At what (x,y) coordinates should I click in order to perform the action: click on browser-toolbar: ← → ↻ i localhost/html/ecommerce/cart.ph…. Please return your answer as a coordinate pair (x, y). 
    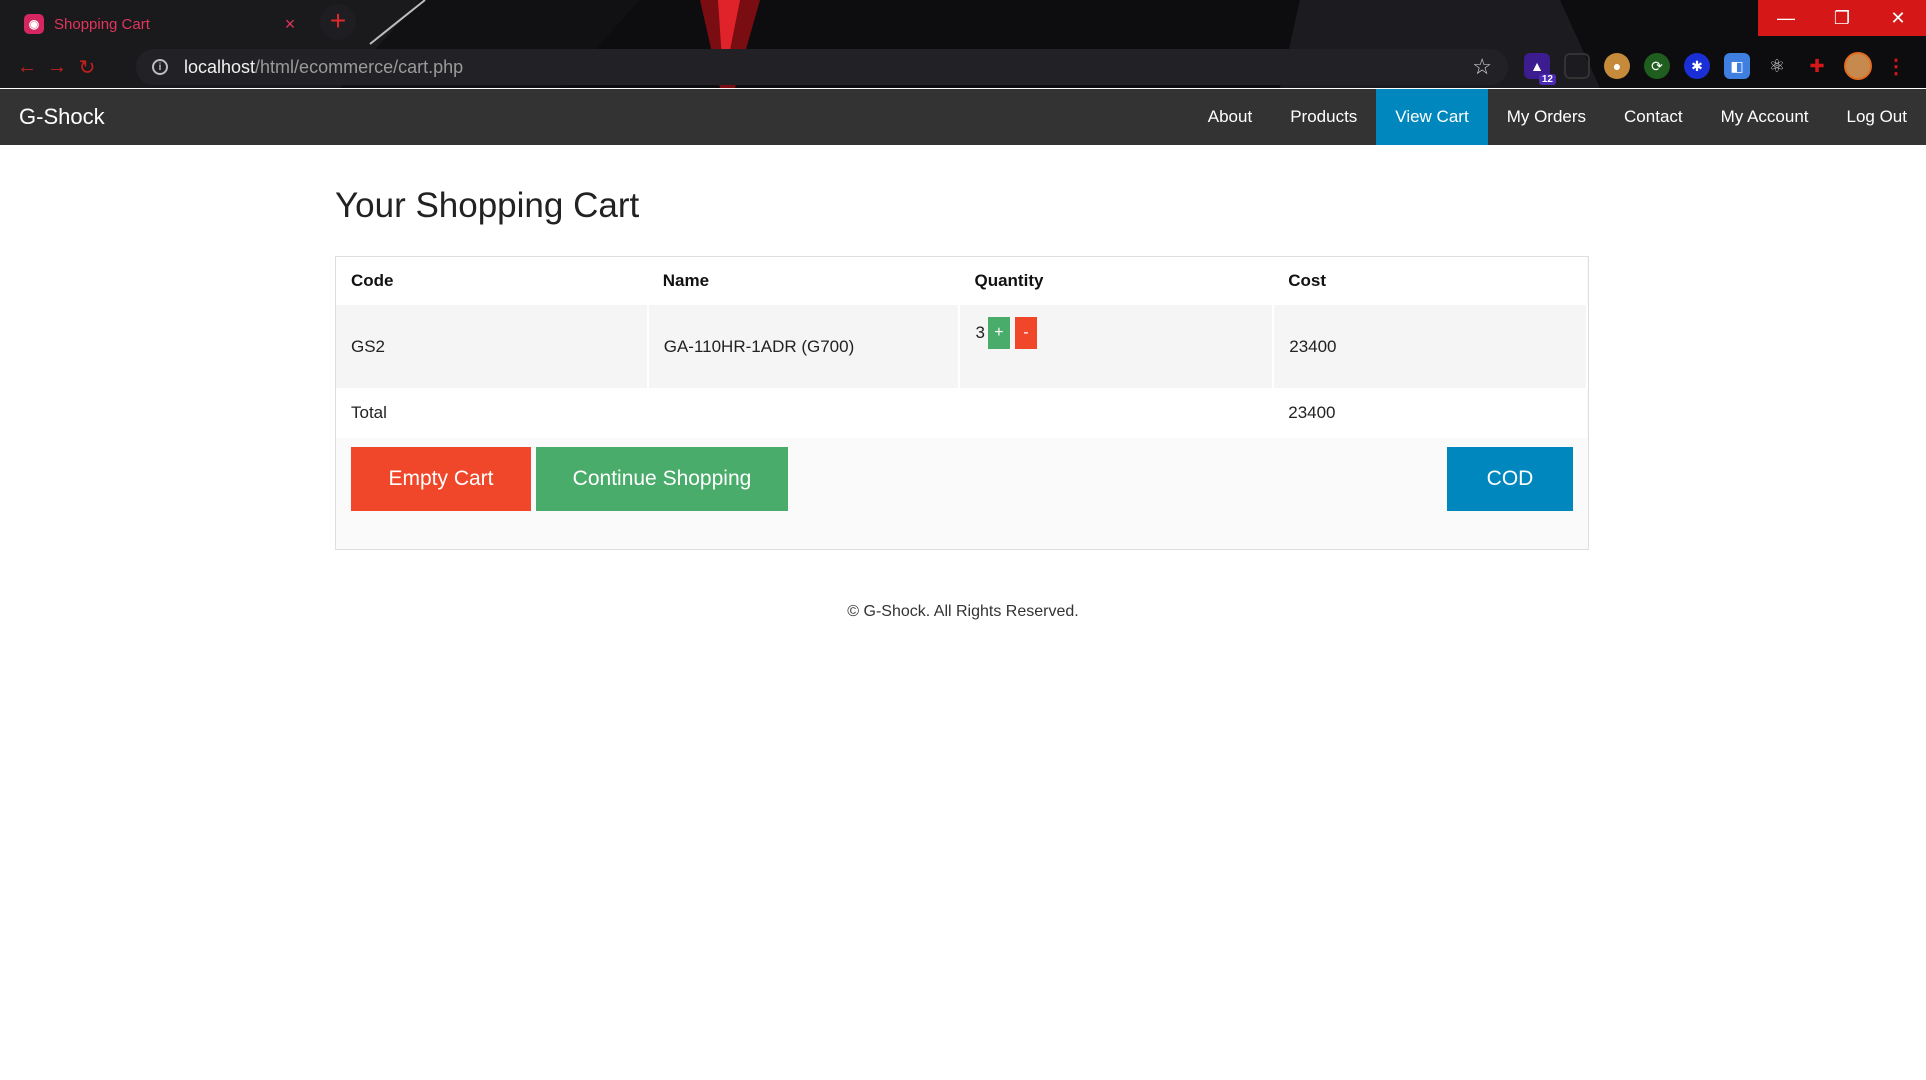
    Looking at the image, I should click on (963, 67).